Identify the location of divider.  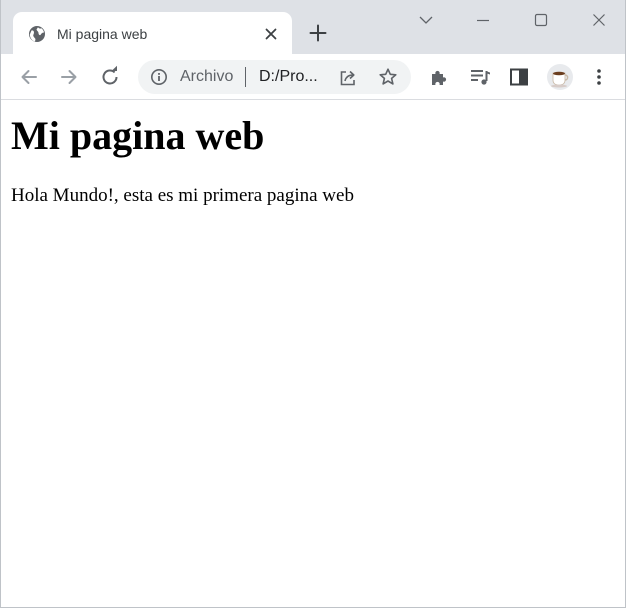
(245, 77).